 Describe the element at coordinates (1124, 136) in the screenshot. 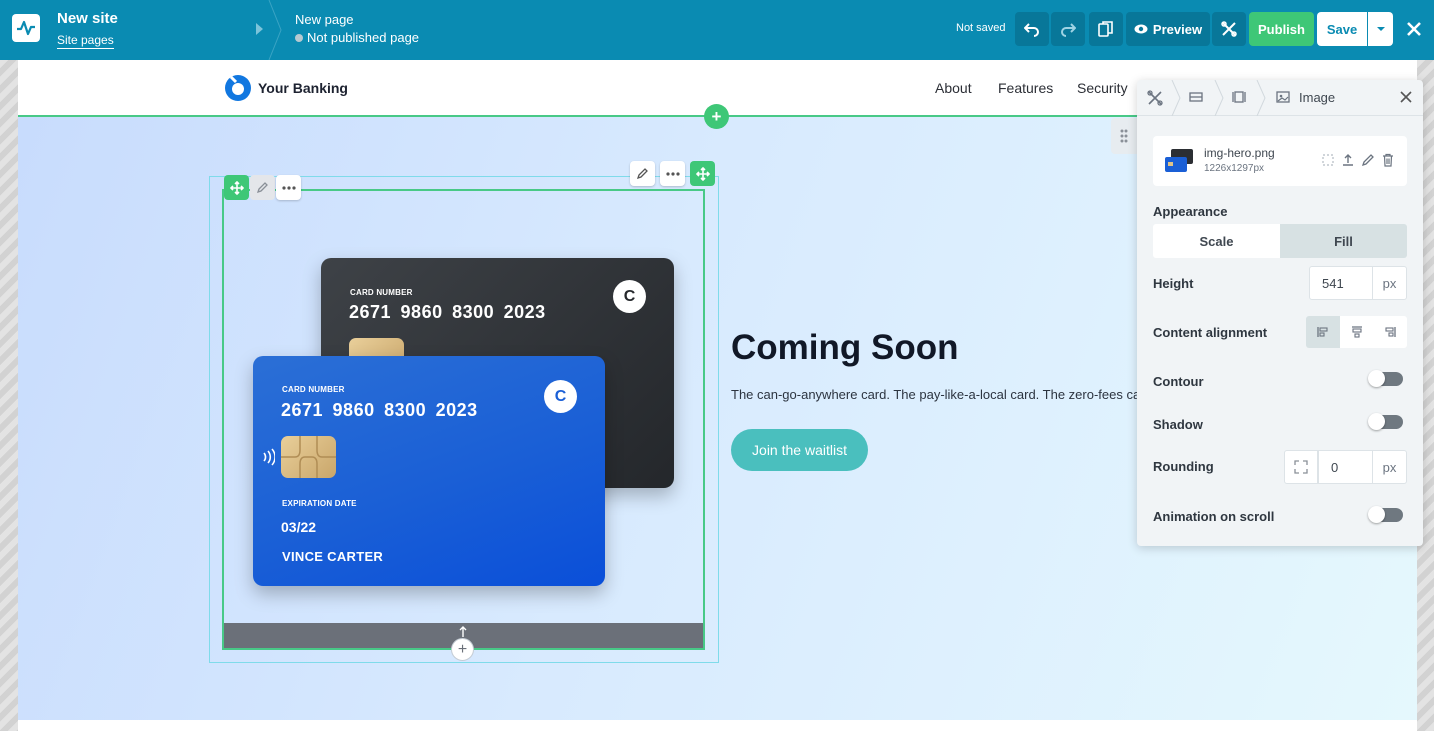

I see `panel-drag-handle` at that location.